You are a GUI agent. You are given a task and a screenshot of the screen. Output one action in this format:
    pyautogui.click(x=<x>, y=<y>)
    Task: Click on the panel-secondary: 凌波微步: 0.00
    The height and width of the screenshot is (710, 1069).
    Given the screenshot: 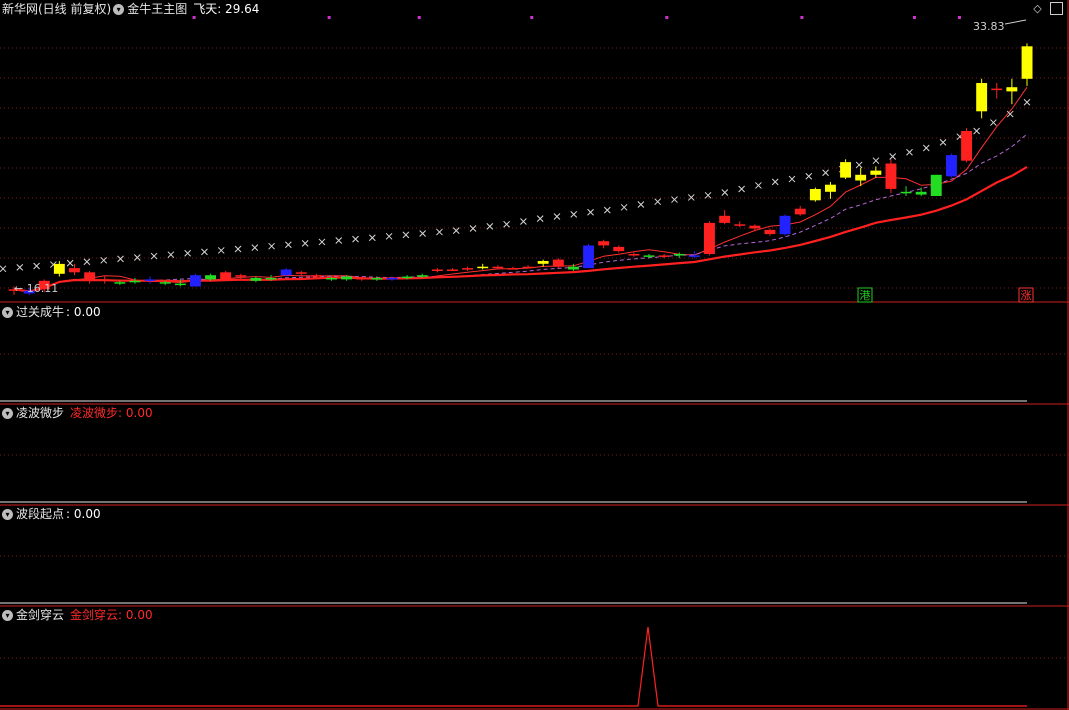 What is the action you would take?
    pyautogui.click(x=111, y=413)
    